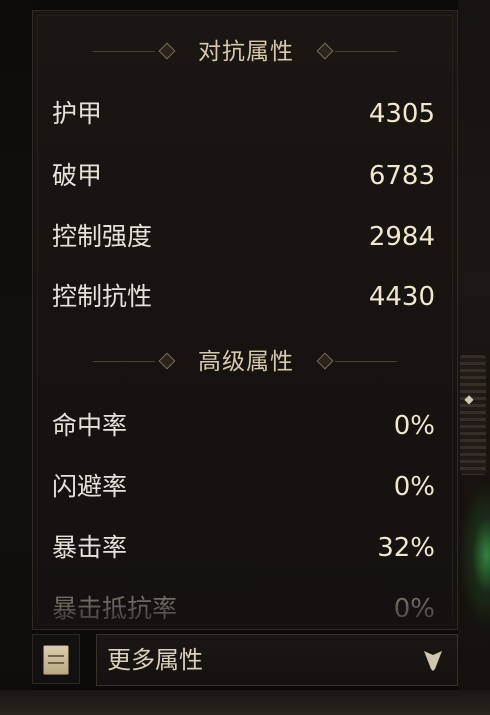 This screenshot has width=490, height=715. Describe the element at coordinates (469, 399) in the screenshot. I see `scenery-gem-icon: ◆` at that location.